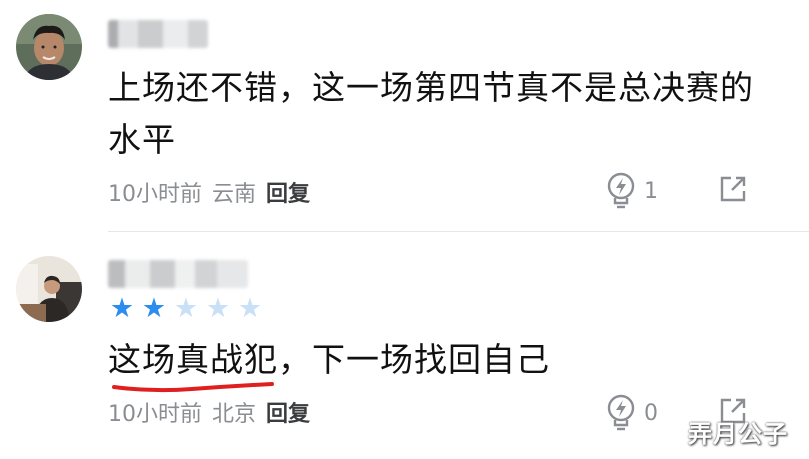  I want to click on like-button: 0, so click(632, 413).